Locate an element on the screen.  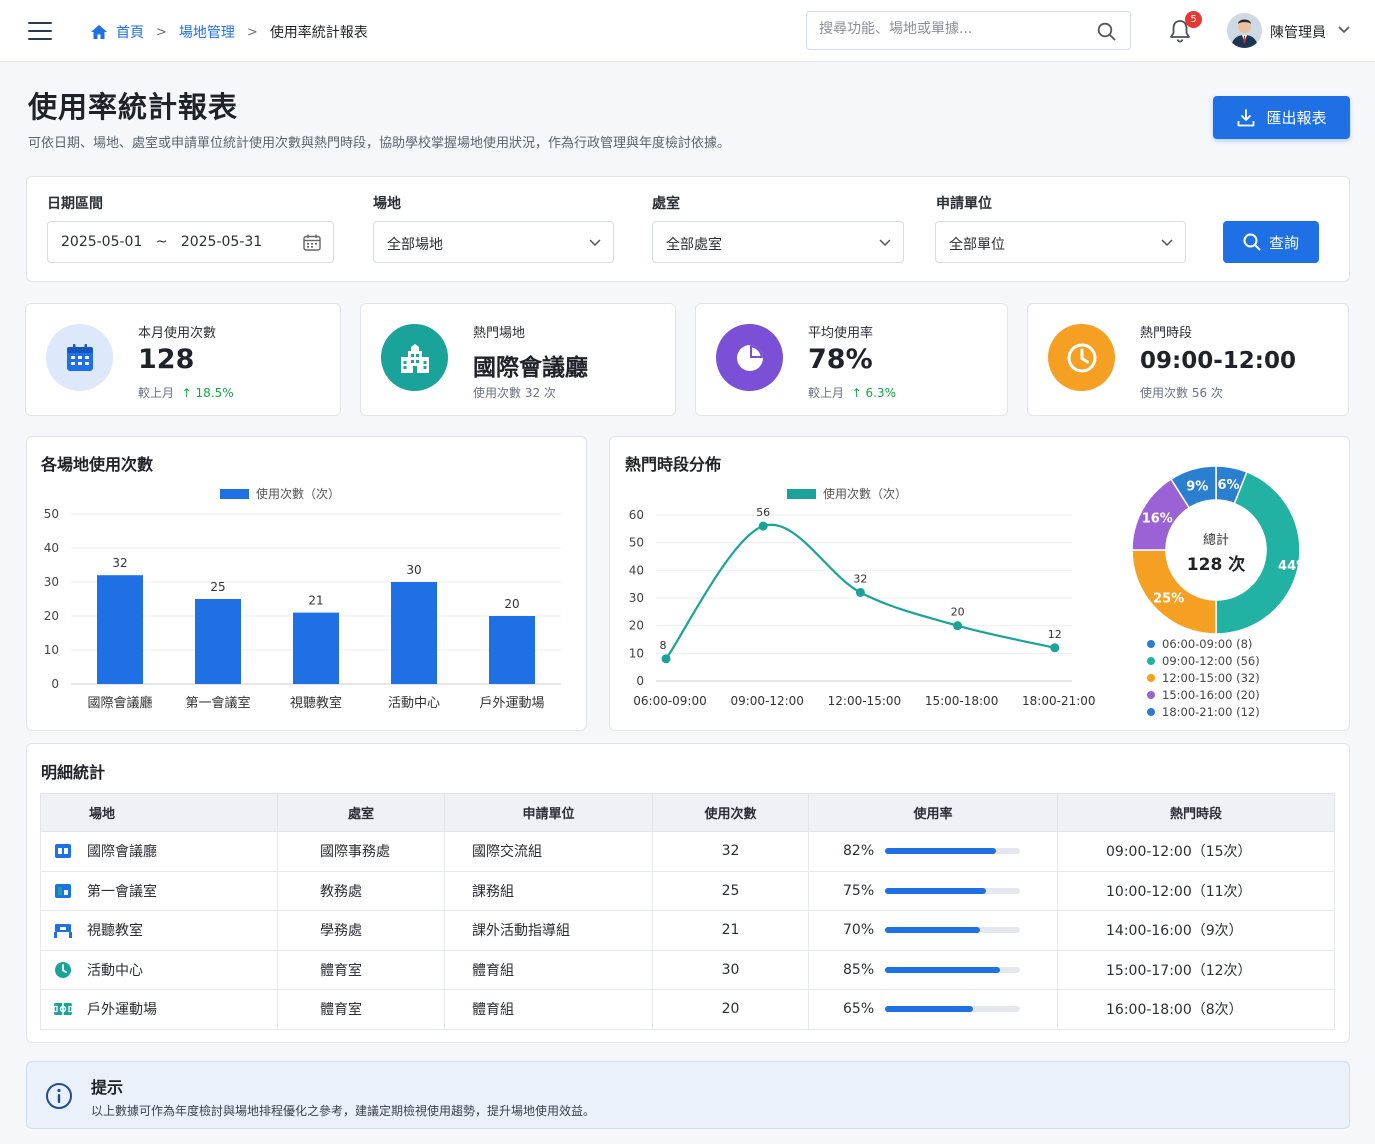
field-icon is located at coordinates (63, 1009).